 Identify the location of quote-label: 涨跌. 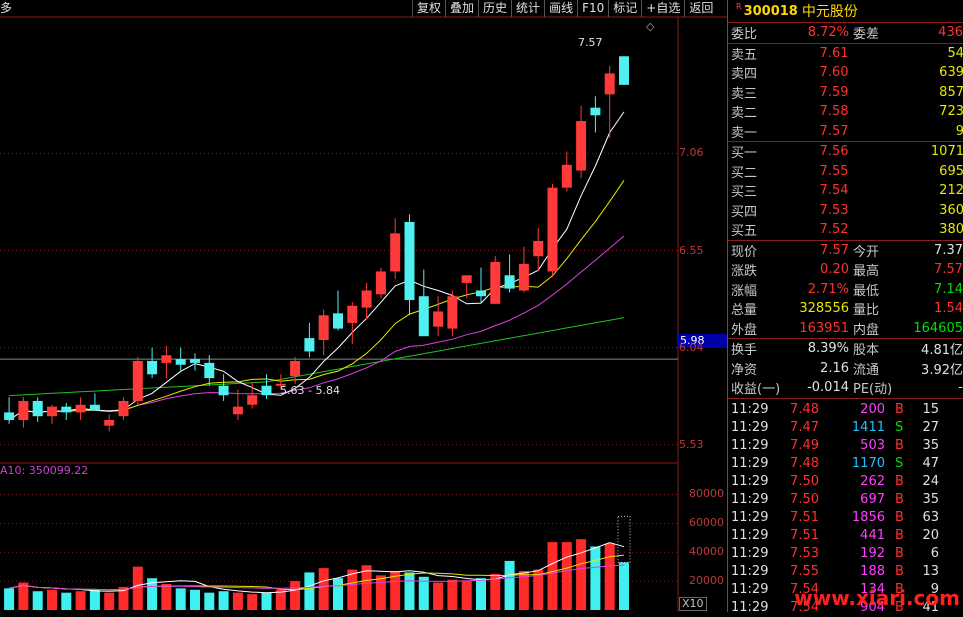
(746, 269).